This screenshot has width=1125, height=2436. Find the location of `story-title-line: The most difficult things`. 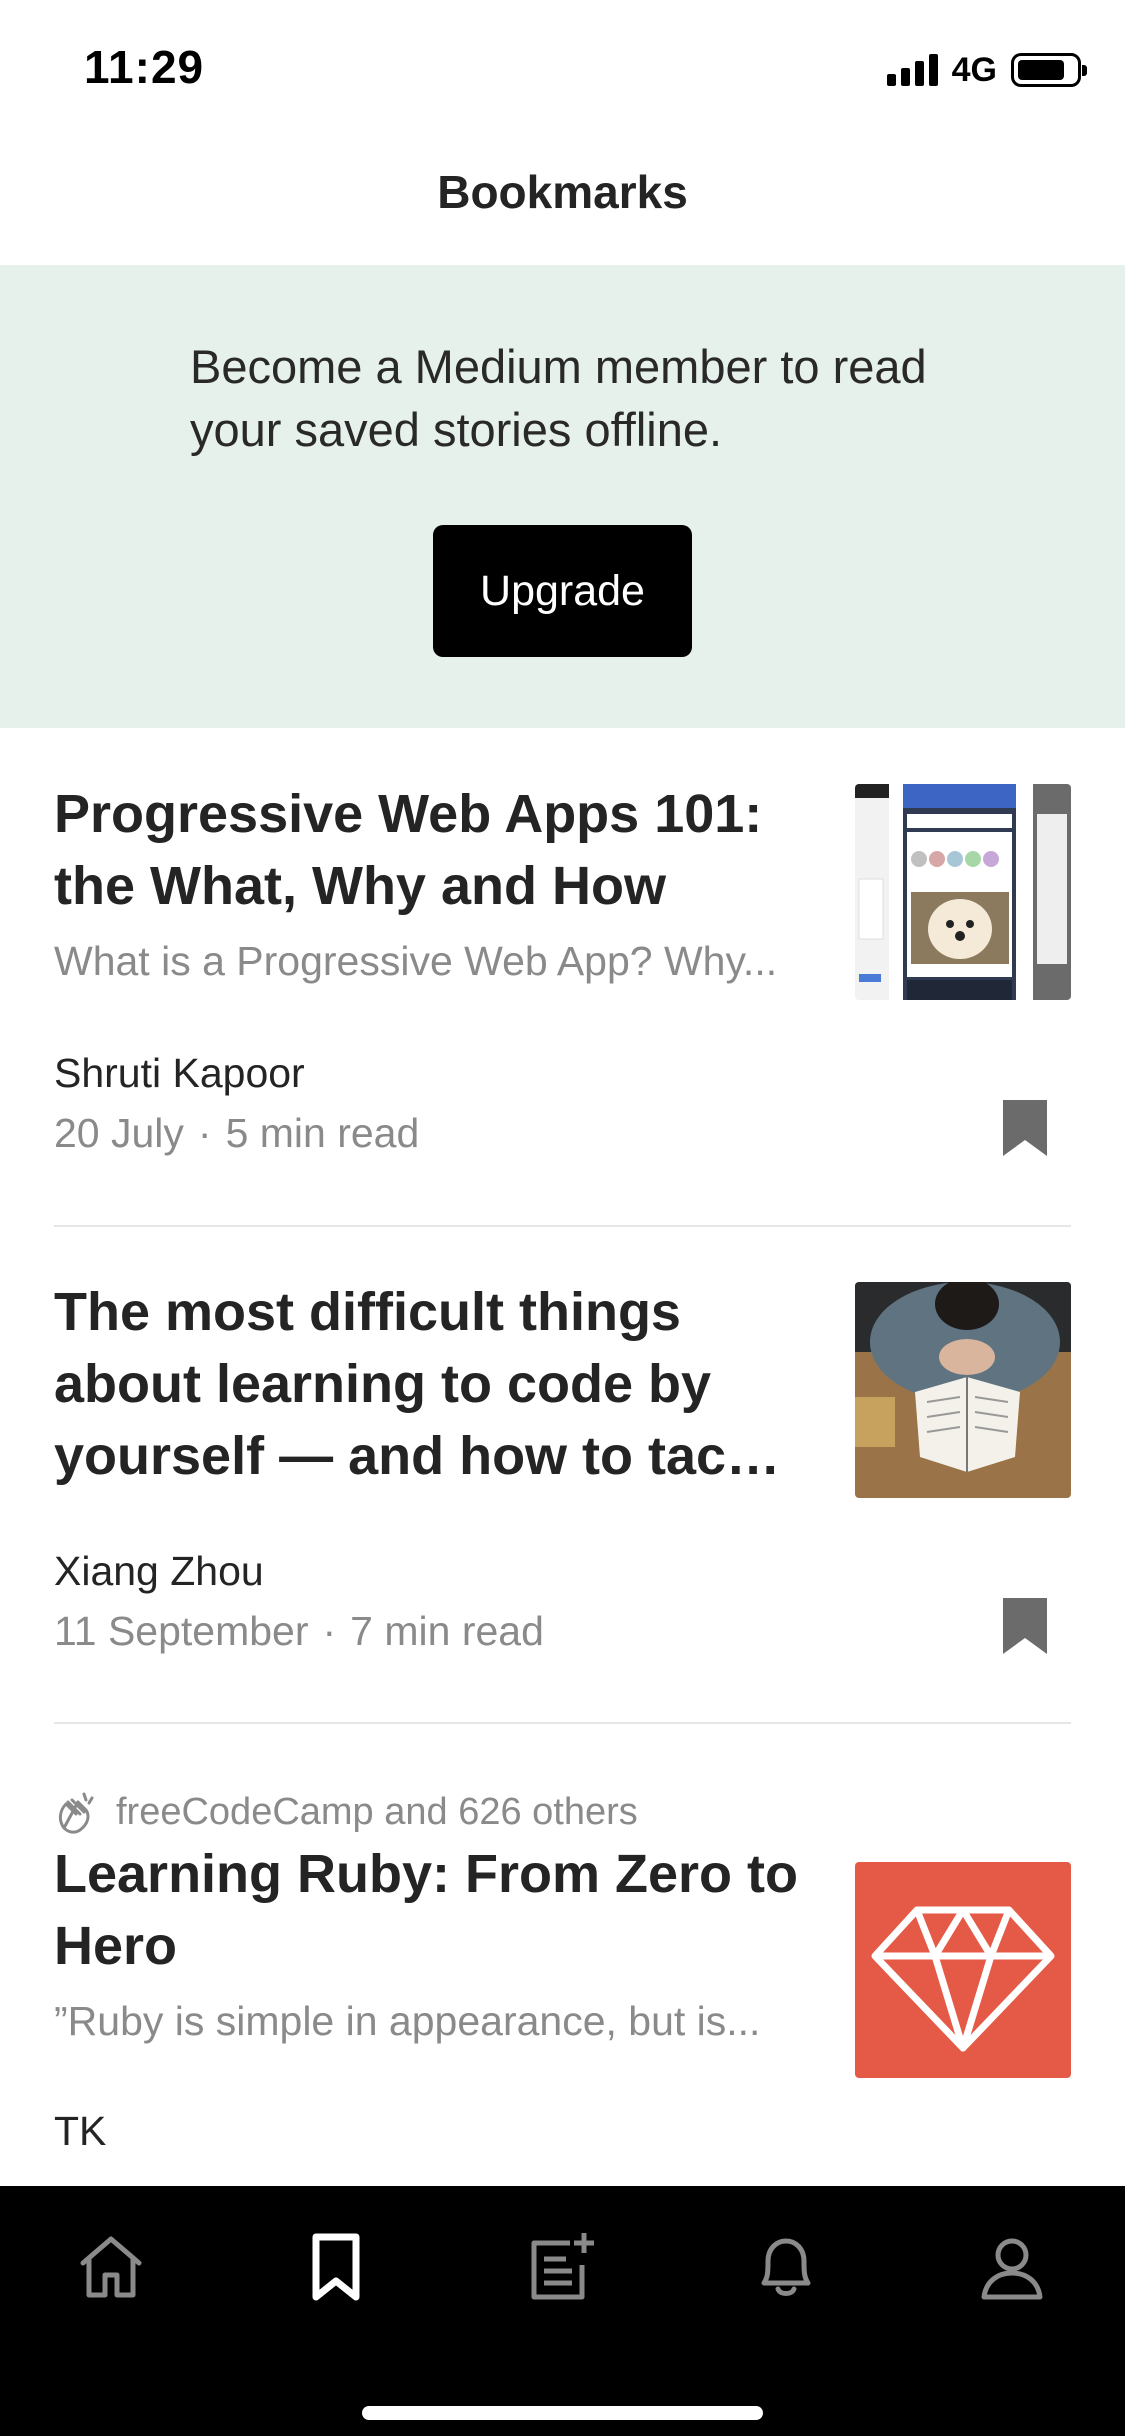

story-title-line: The most difficult things is located at coordinates (367, 1312).